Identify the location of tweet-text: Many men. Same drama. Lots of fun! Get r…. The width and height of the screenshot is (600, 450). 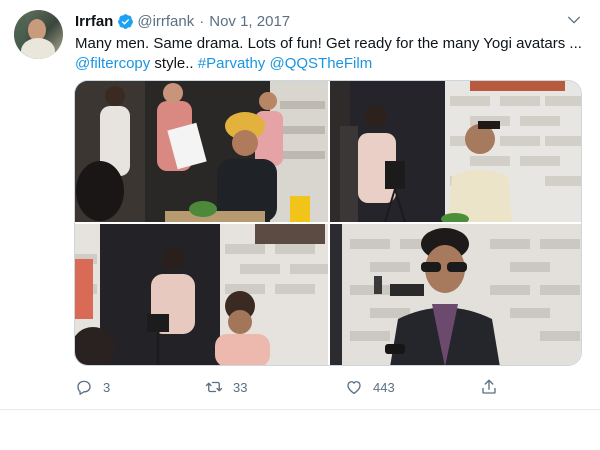
(328, 54).